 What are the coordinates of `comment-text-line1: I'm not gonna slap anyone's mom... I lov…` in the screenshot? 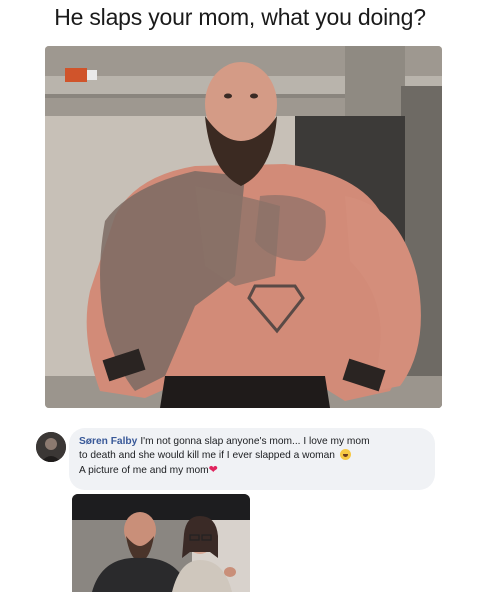 It's located at (255, 441).